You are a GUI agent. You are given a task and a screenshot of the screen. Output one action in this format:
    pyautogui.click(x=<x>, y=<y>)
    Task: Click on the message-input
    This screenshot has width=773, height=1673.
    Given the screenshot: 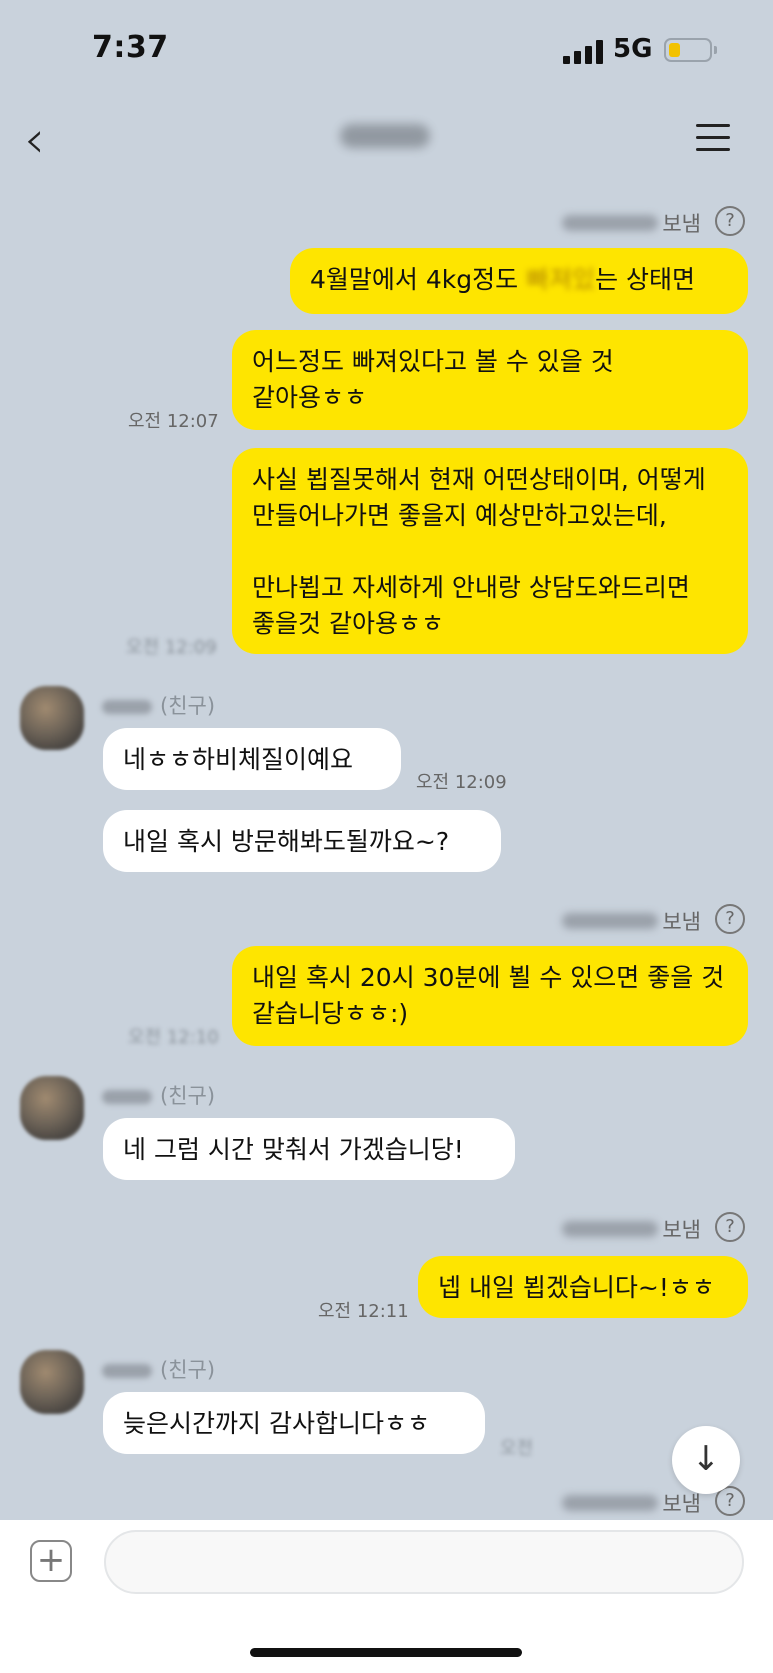 What is the action you would take?
    pyautogui.click(x=424, y=1562)
    